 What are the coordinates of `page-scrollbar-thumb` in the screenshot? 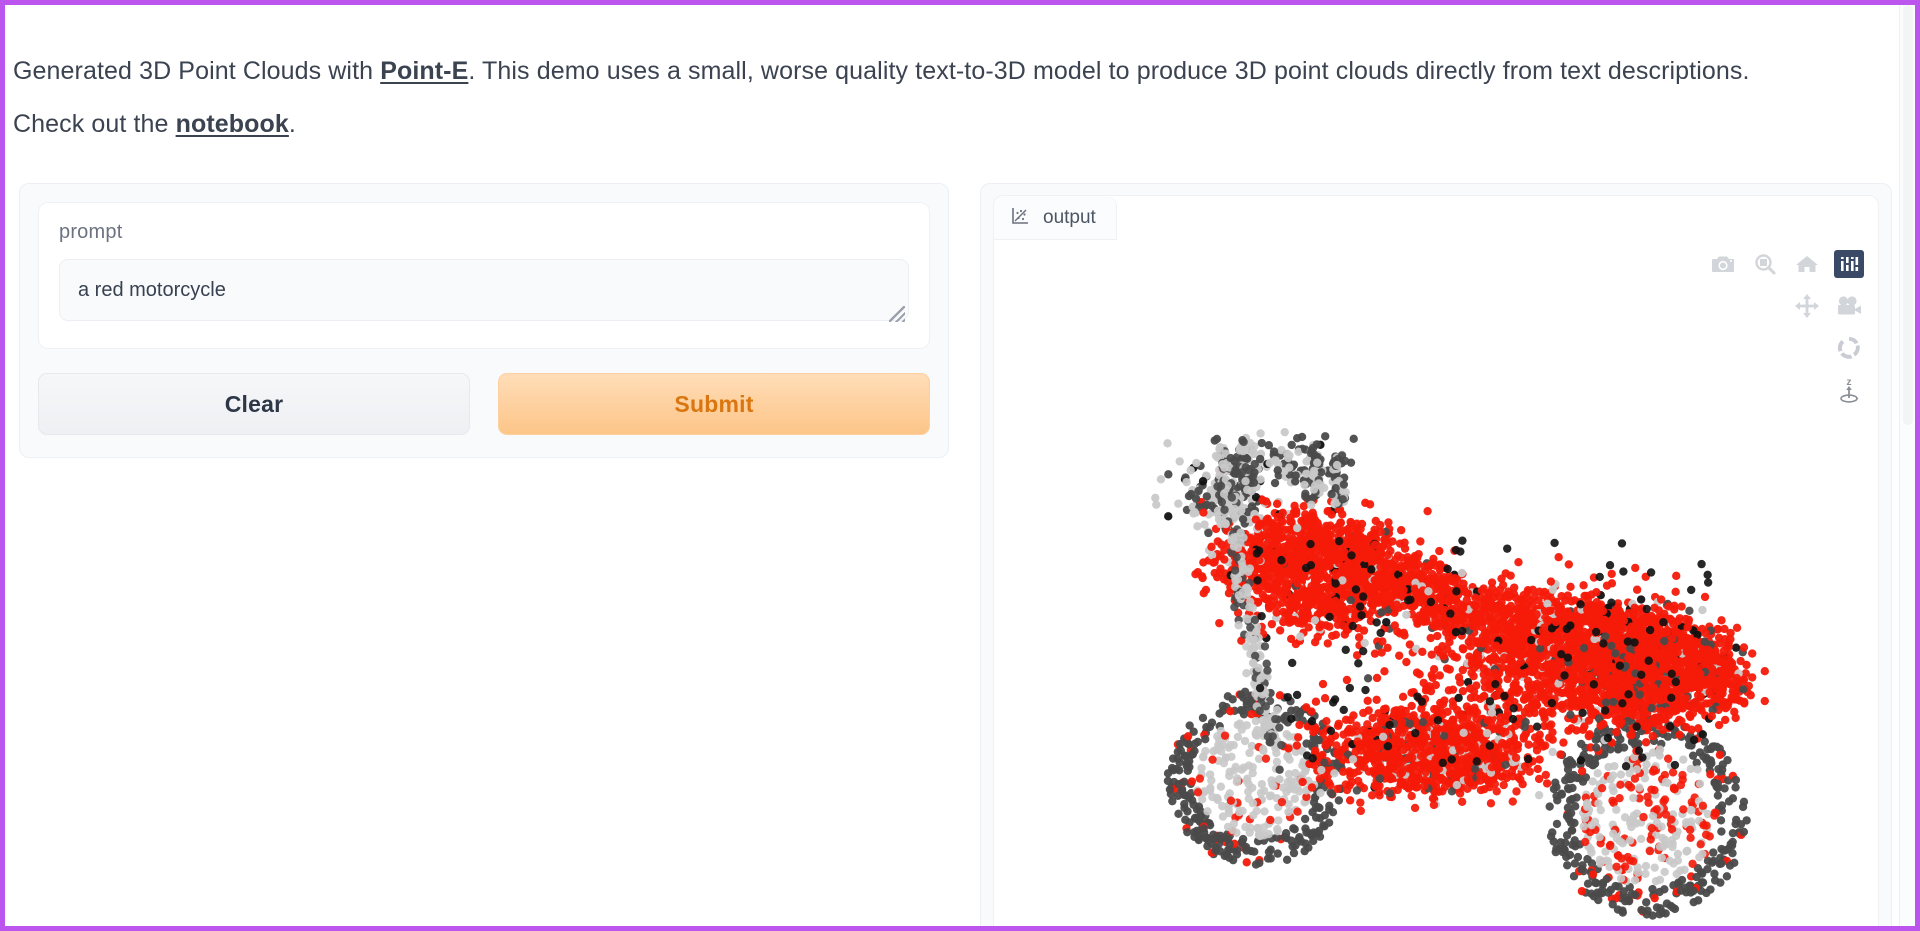 It's located at (1908, 215).